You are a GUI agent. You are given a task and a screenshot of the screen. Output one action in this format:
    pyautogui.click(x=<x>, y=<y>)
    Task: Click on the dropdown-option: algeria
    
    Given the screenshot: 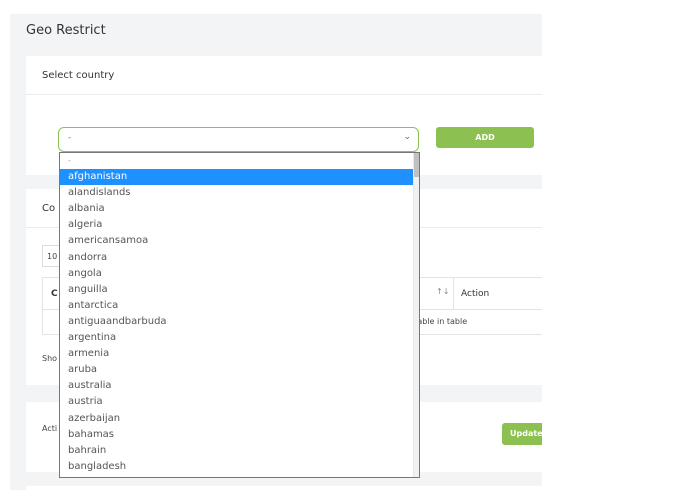 What is the action you would take?
    pyautogui.click(x=237, y=225)
    